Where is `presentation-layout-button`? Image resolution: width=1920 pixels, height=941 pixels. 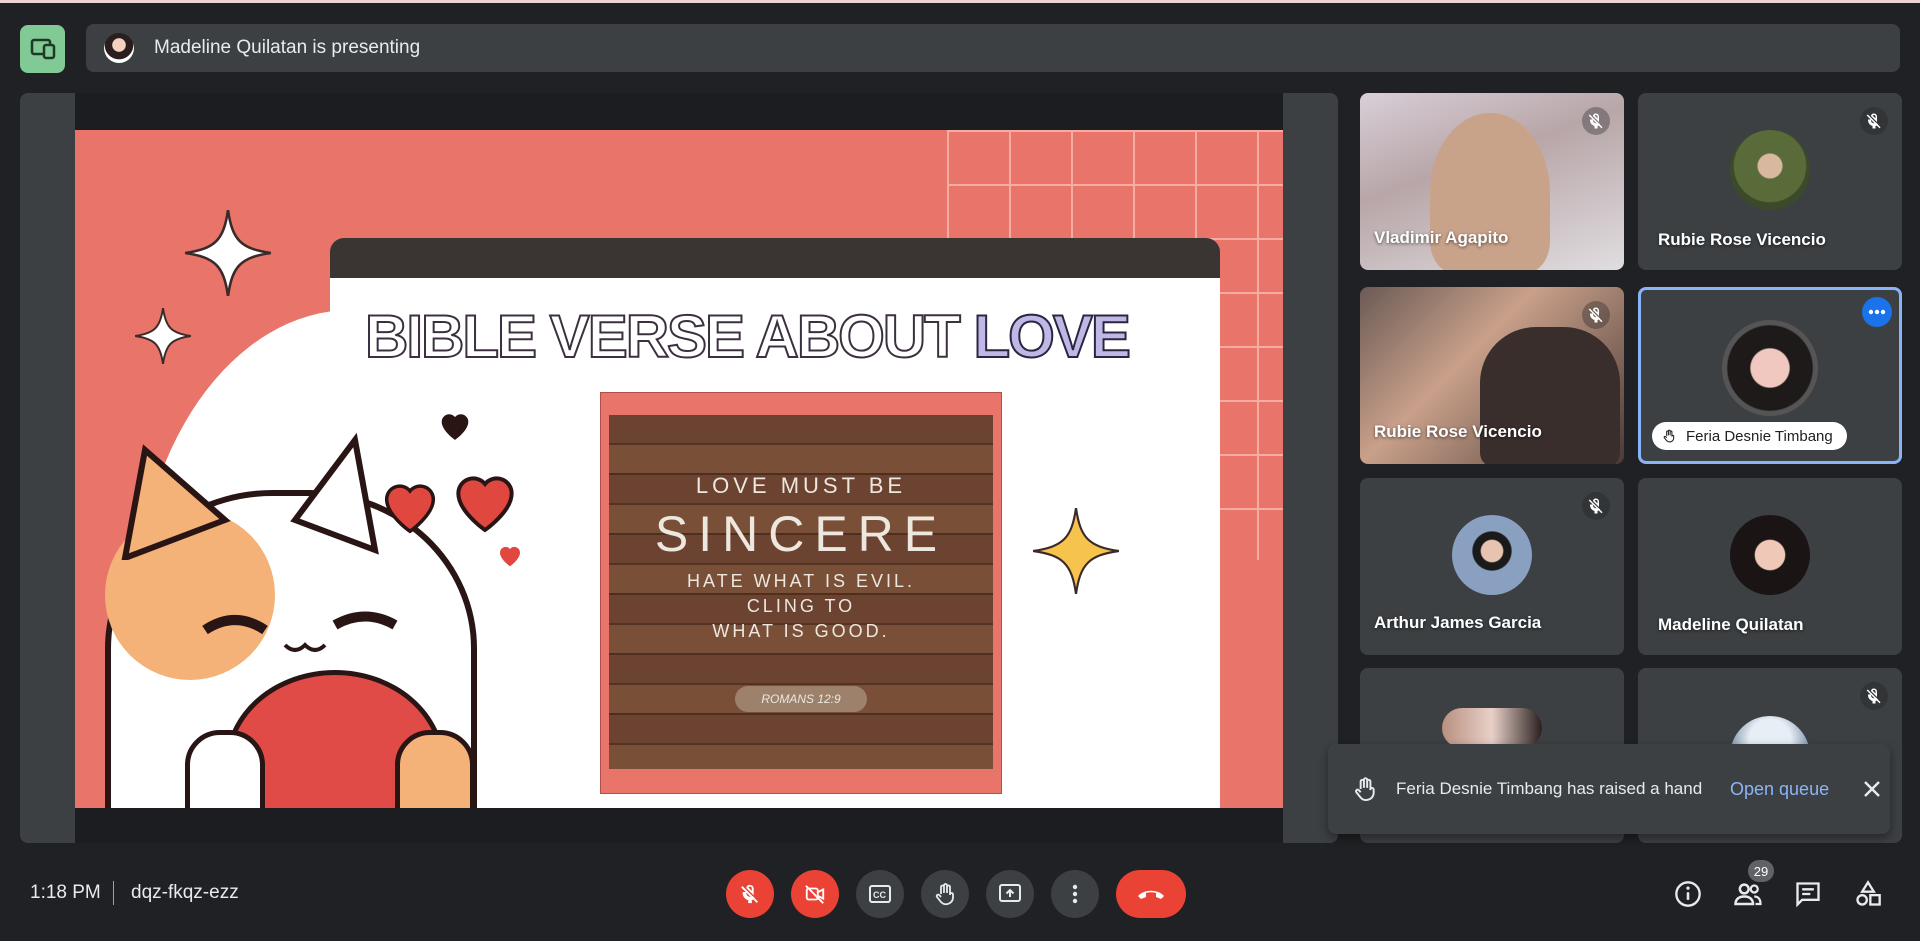 presentation-layout-button is located at coordinates (42, 49).